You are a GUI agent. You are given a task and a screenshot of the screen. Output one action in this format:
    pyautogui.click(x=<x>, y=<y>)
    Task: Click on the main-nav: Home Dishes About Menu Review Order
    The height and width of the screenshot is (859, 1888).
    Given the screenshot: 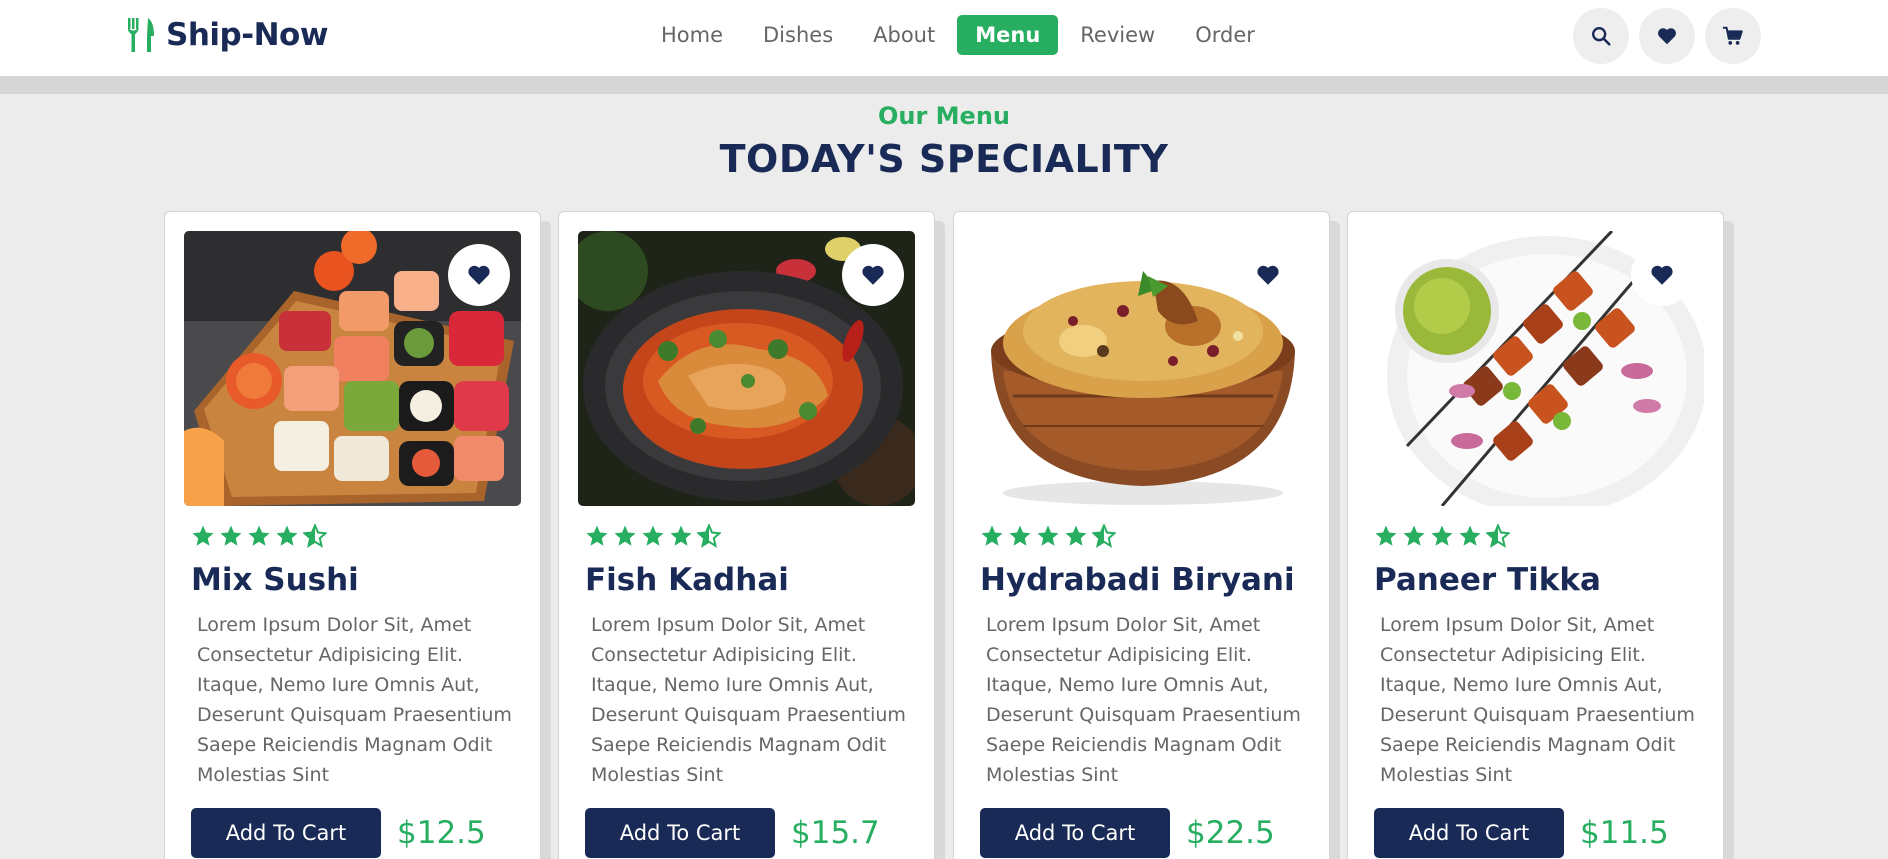 What is the action you would take?
    pyautogui.click(x=958, y=35)
    